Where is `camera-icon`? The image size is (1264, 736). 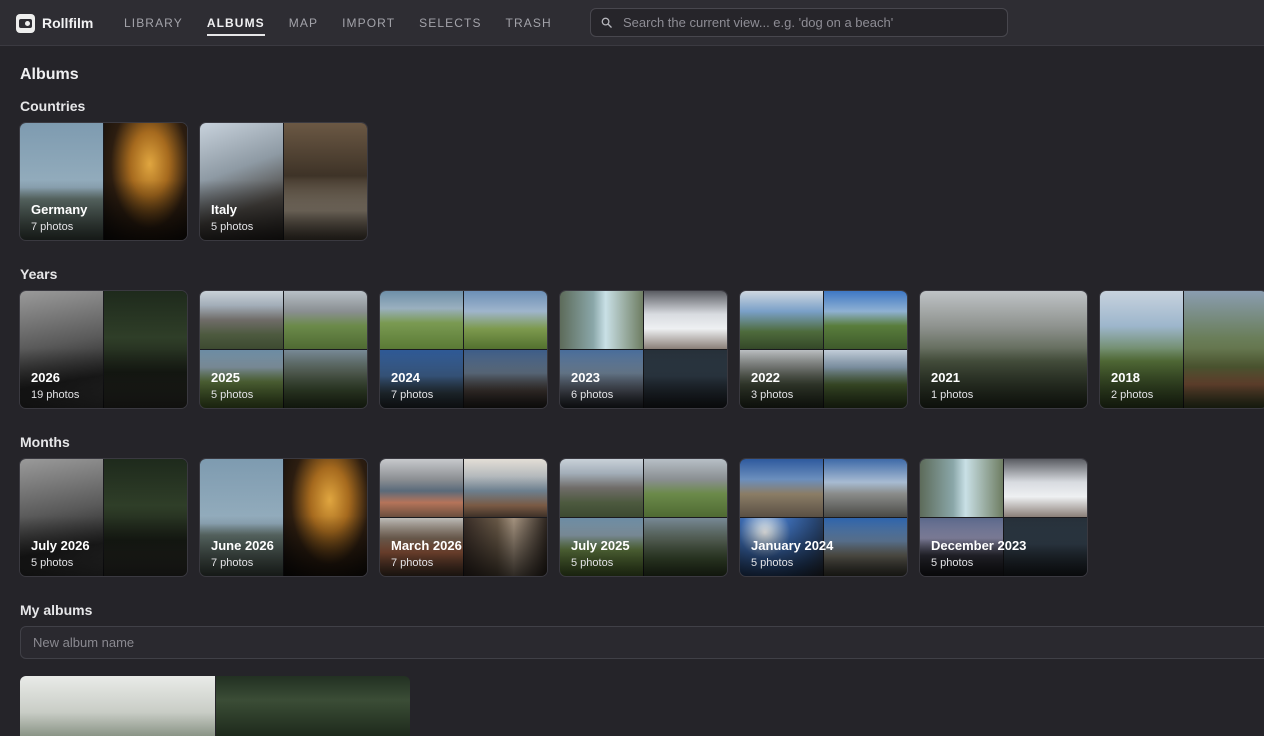
camera-icon is located at coordinates (25, 23).